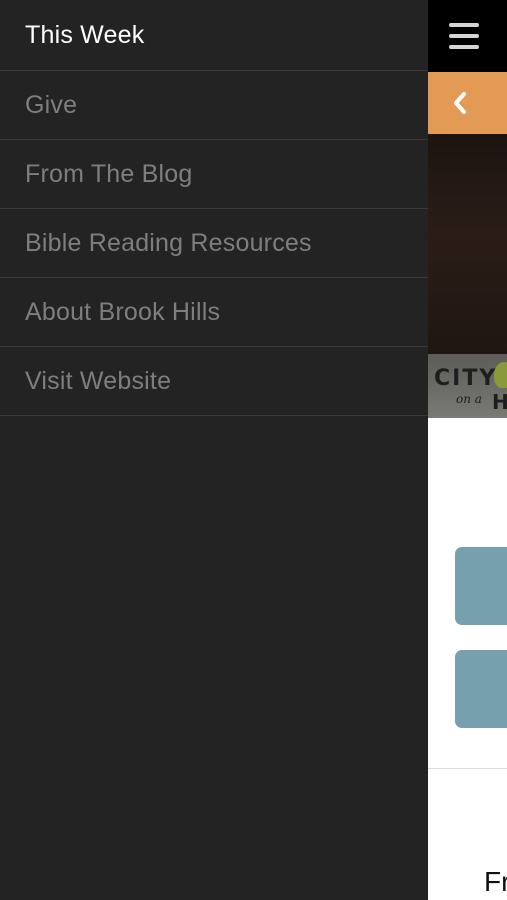 The width and height of the screenshot is (507, 900). What do you see at coordinates (85, 34) in the screenshot?
I see `menu-item-label: This Week` at bounding box center [85, 34].